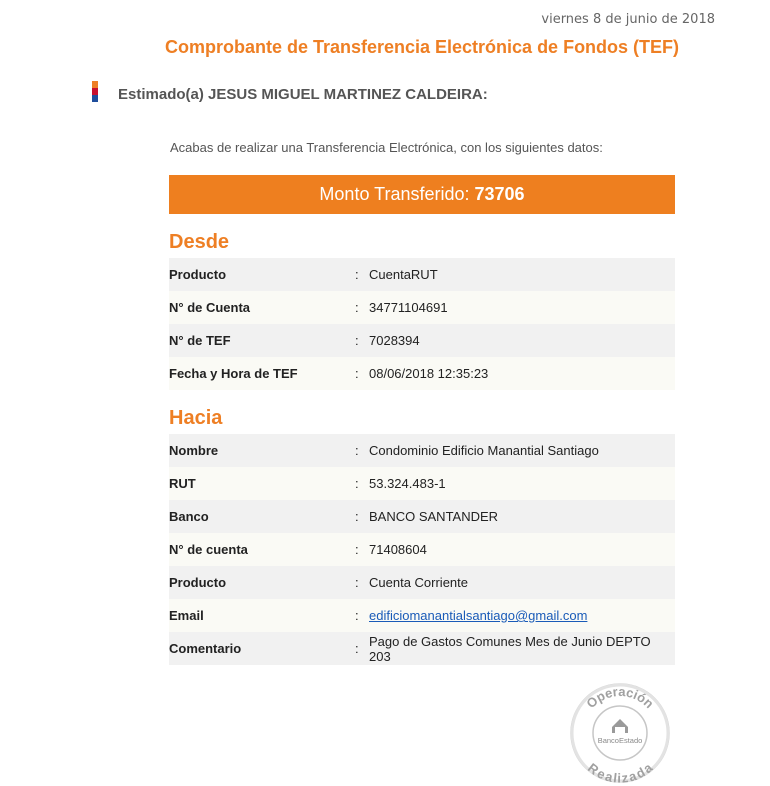  I want to click on row-label: Nombre, so click(262, 450).